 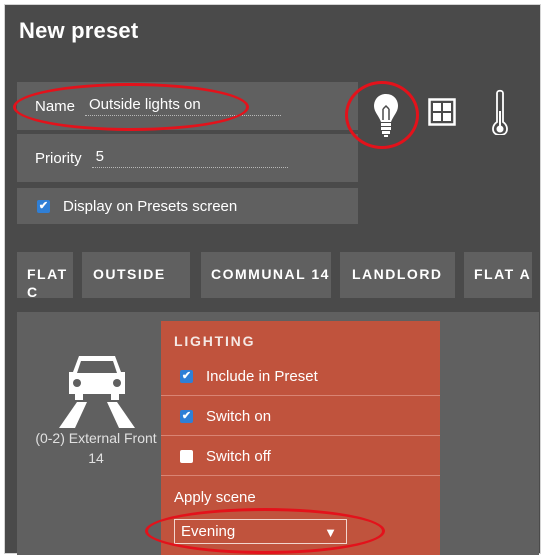 What do you see at coordinates (397, 275) in the screenshot?
I see `tab-landlord: LANDLORD` at bounding box center [397, 275].